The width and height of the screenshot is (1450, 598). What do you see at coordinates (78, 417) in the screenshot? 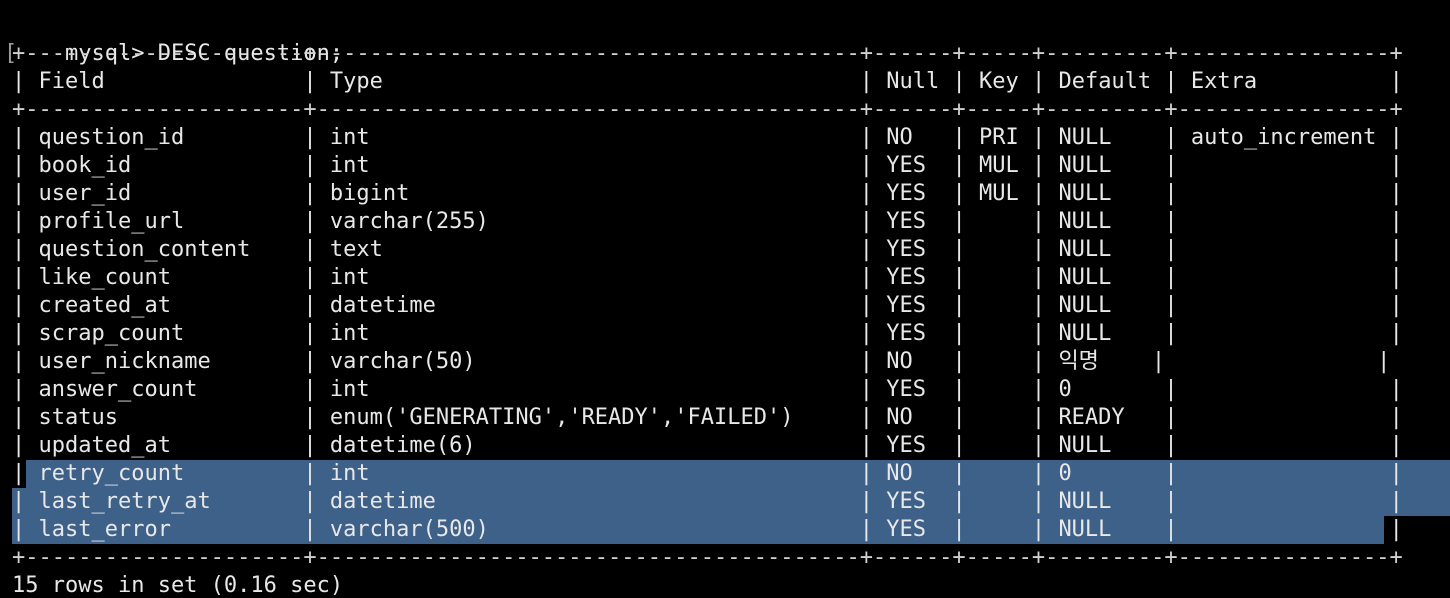
I see `table-cell: status` at bounding box center [78, 417].